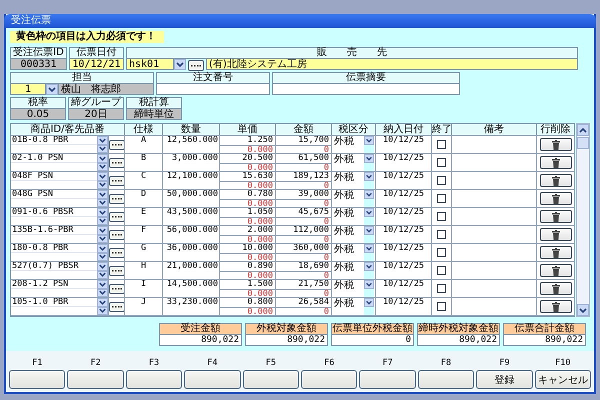 This screenshot has height=400, width=600. Describe the element at coordinates (213, 89) in the screenshot. I see `order-number-field` at that location.